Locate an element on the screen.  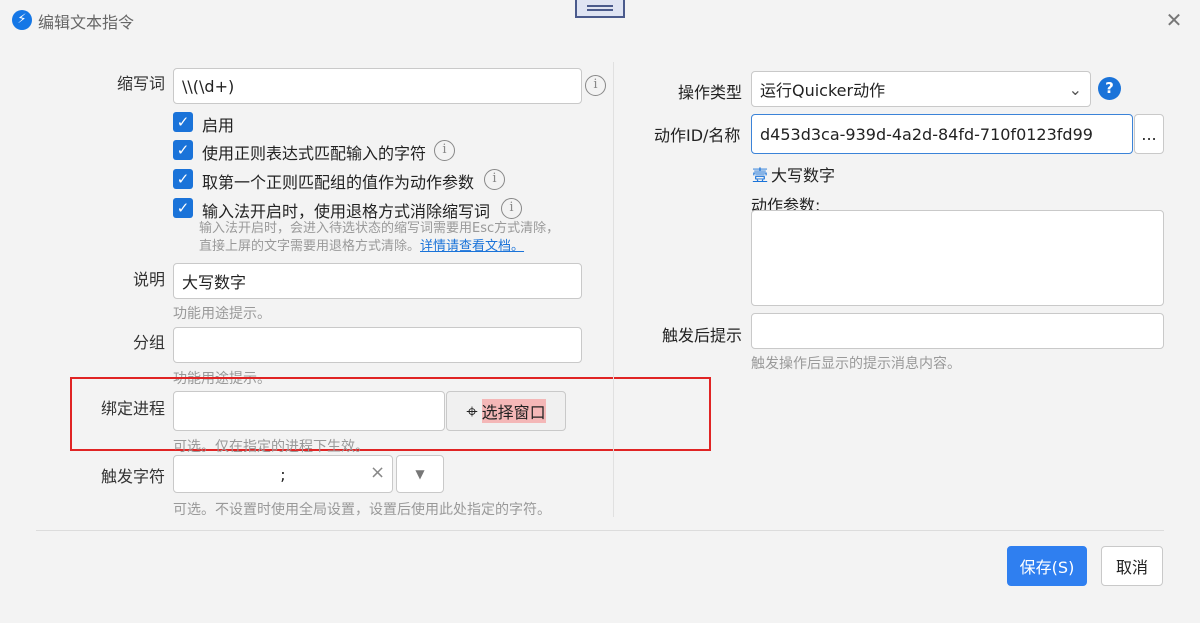
action-name: 大写数字 is located at coordinates (803, 175).